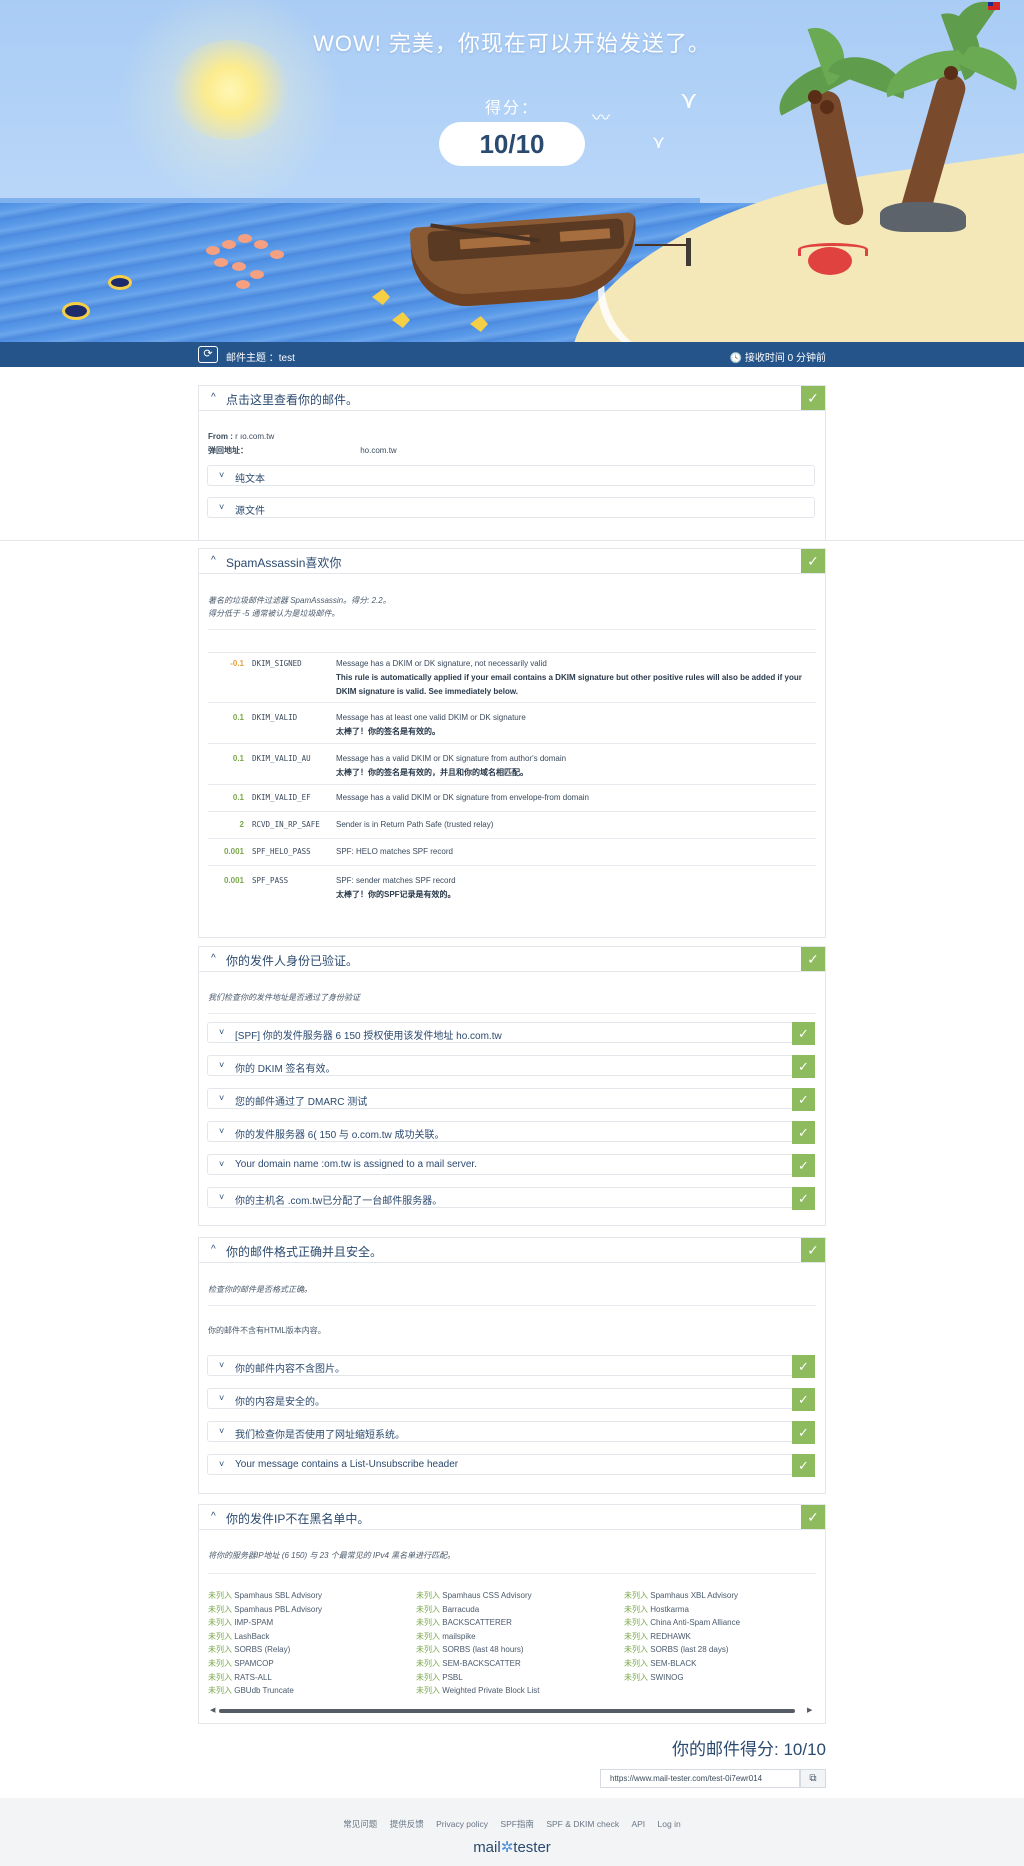 This screenshot has height=1866, width=1024. Describe the element at coordinates (994, 6) in the screenshot. I see `flag-icon` at that location.